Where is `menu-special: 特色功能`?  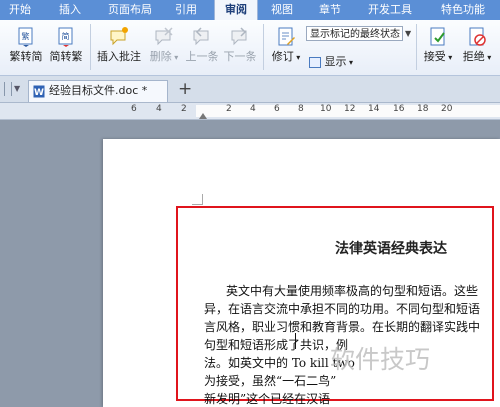 menu-special: 特色功能 is located at coordinates (463, 10).